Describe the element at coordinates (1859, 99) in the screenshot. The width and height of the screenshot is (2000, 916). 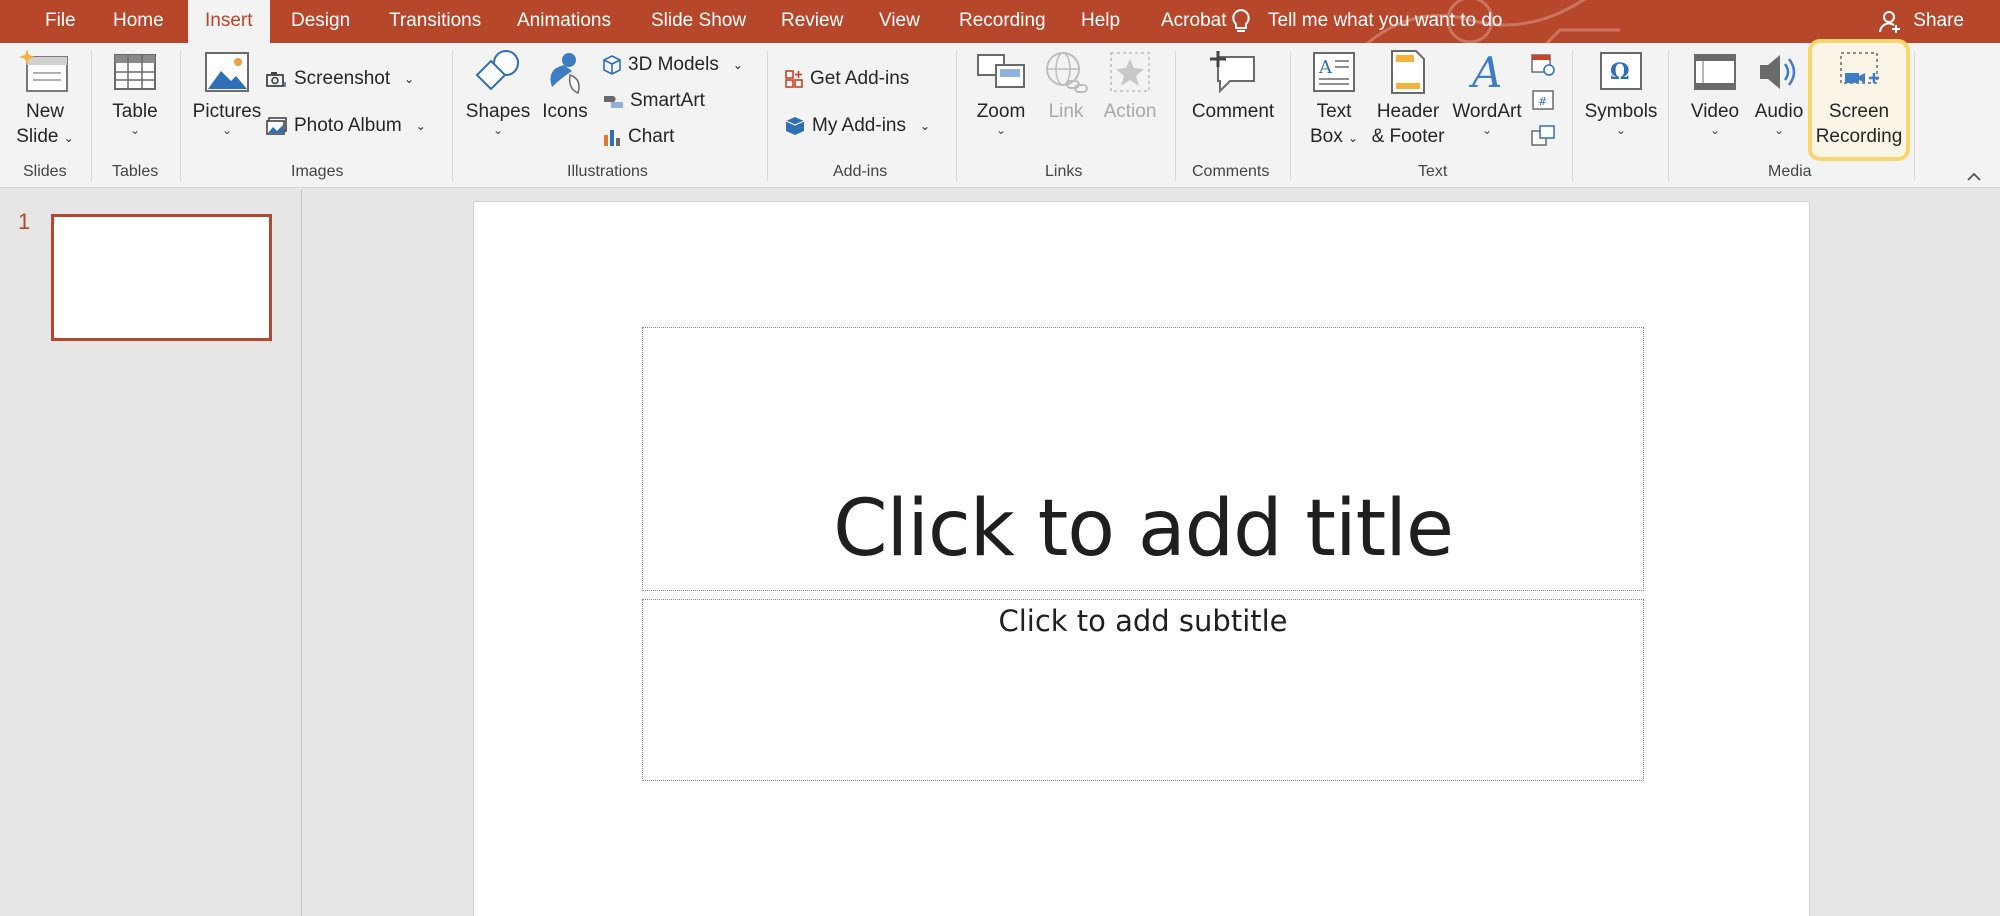
I see `screen-recording-button: Screen Recording` at that location.